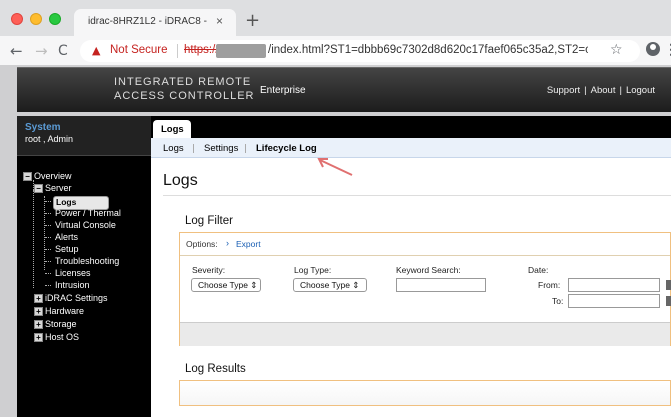 Image resolution: width=671 pixels, height=417 pixels. I want to click on reload-button: C, so click(63, 51).